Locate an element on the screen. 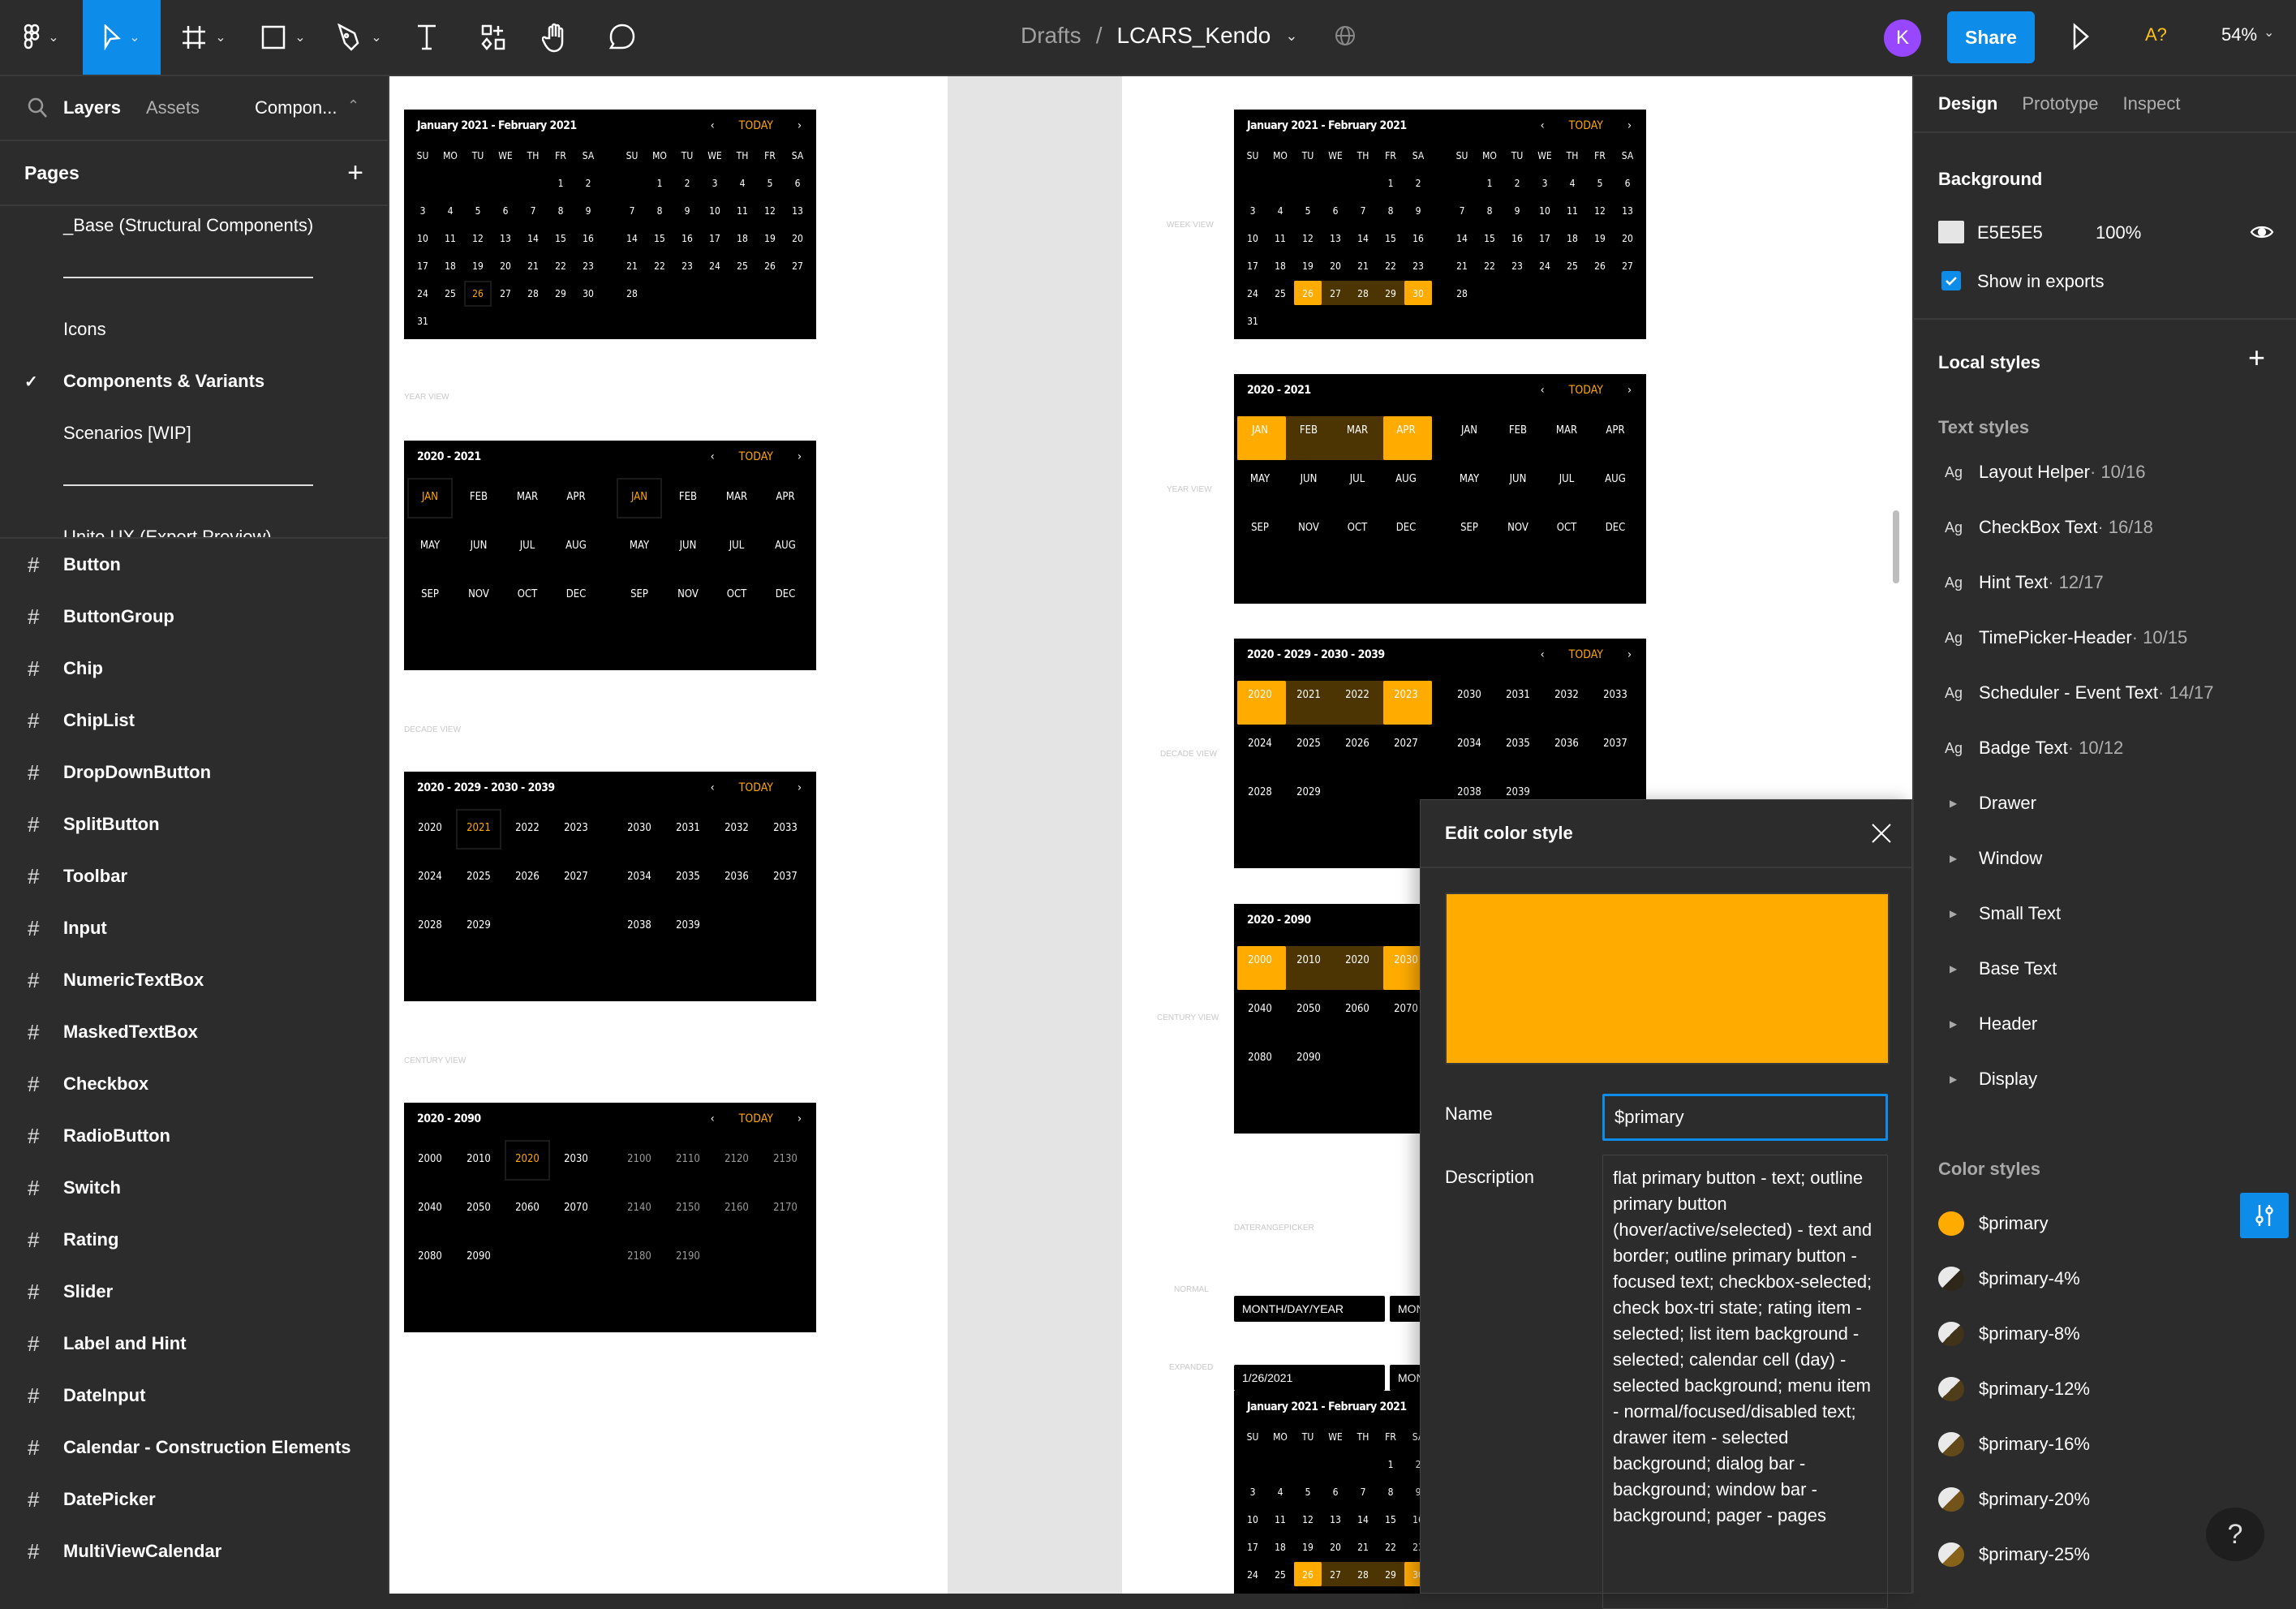 The image size is (2296, 1609). calendar-cell: 2150 is located at coordinates (688, 1208).